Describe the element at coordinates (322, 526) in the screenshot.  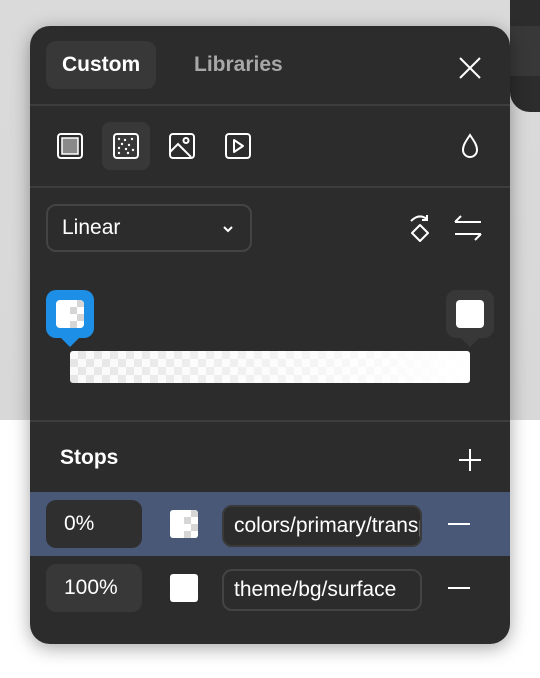
I see `color-style-field: colors/primary/transparent` at that location.